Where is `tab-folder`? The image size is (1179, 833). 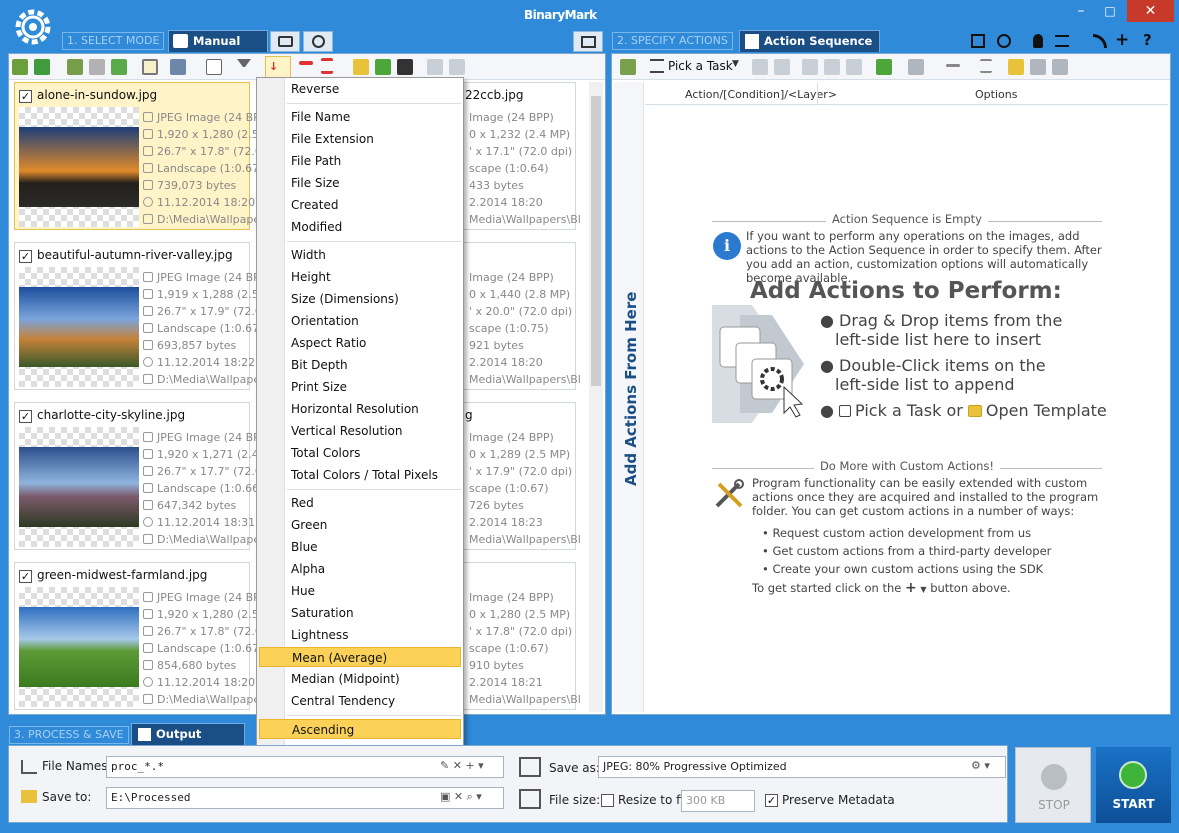
tab-folder is located at coordinates (285, 41).